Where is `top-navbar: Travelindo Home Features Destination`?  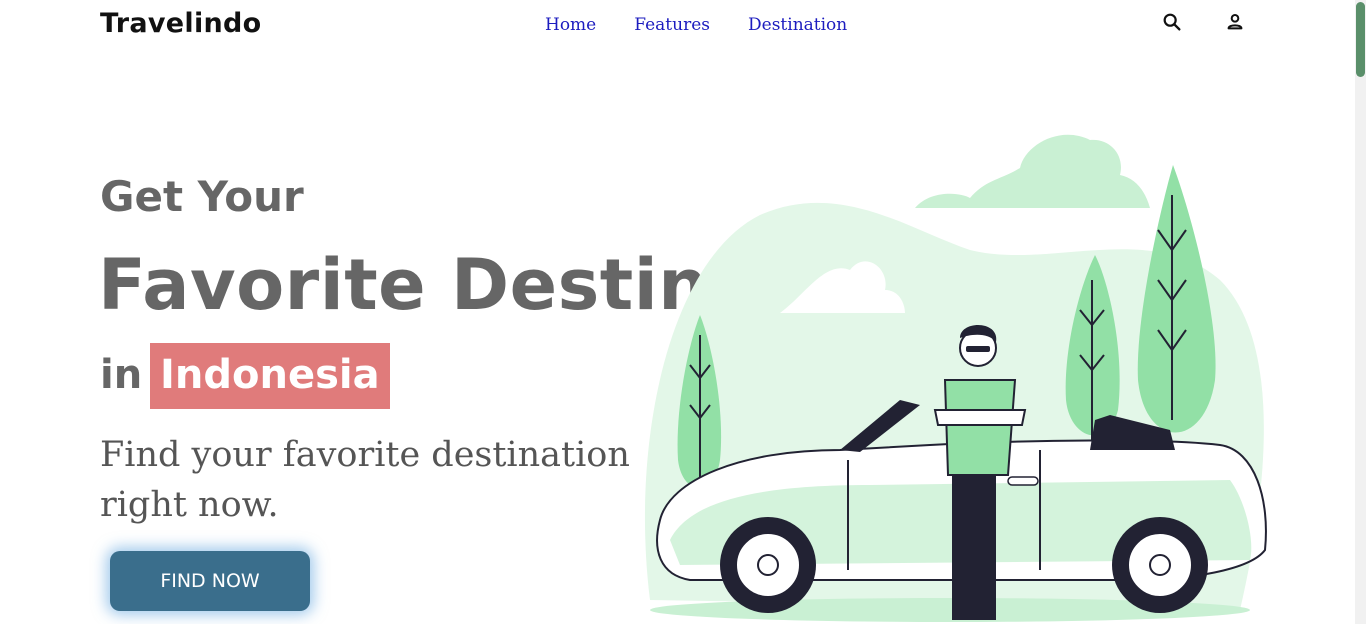 top-navbar: Travelindo Home Features Destination is located at coordinates (677, 26).